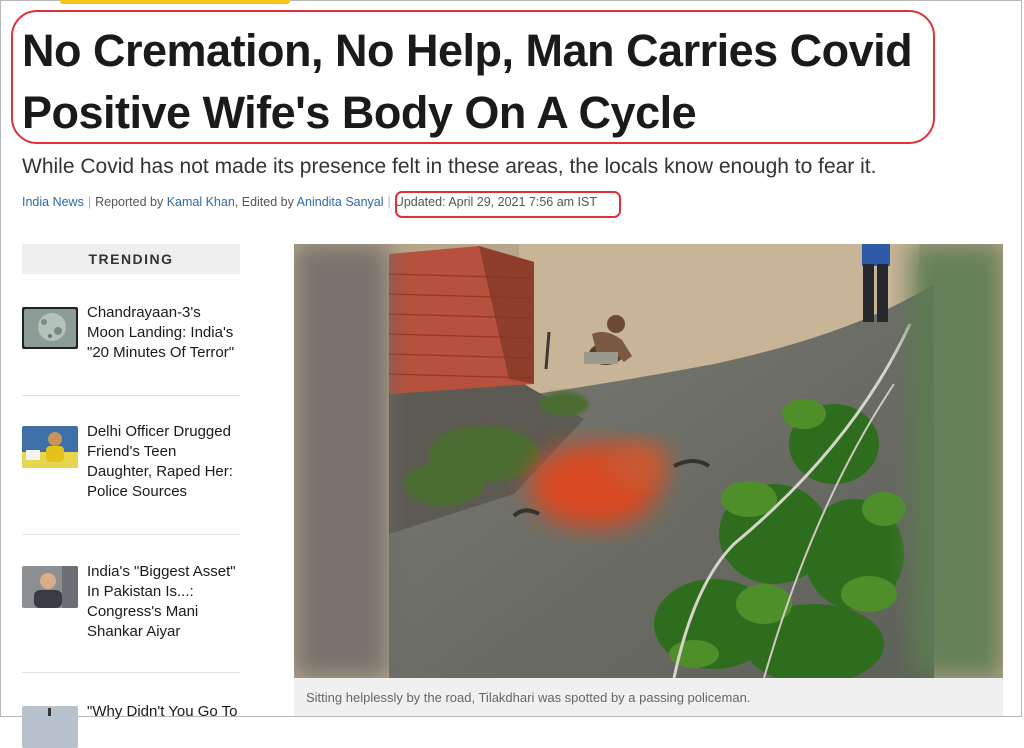 The height and width of the screenshot is (748, 1024). What do you see at coordinates (131, 259) in the screenshot?
I see `trending-heading: TRENDING` at bounding box center [131, 259].